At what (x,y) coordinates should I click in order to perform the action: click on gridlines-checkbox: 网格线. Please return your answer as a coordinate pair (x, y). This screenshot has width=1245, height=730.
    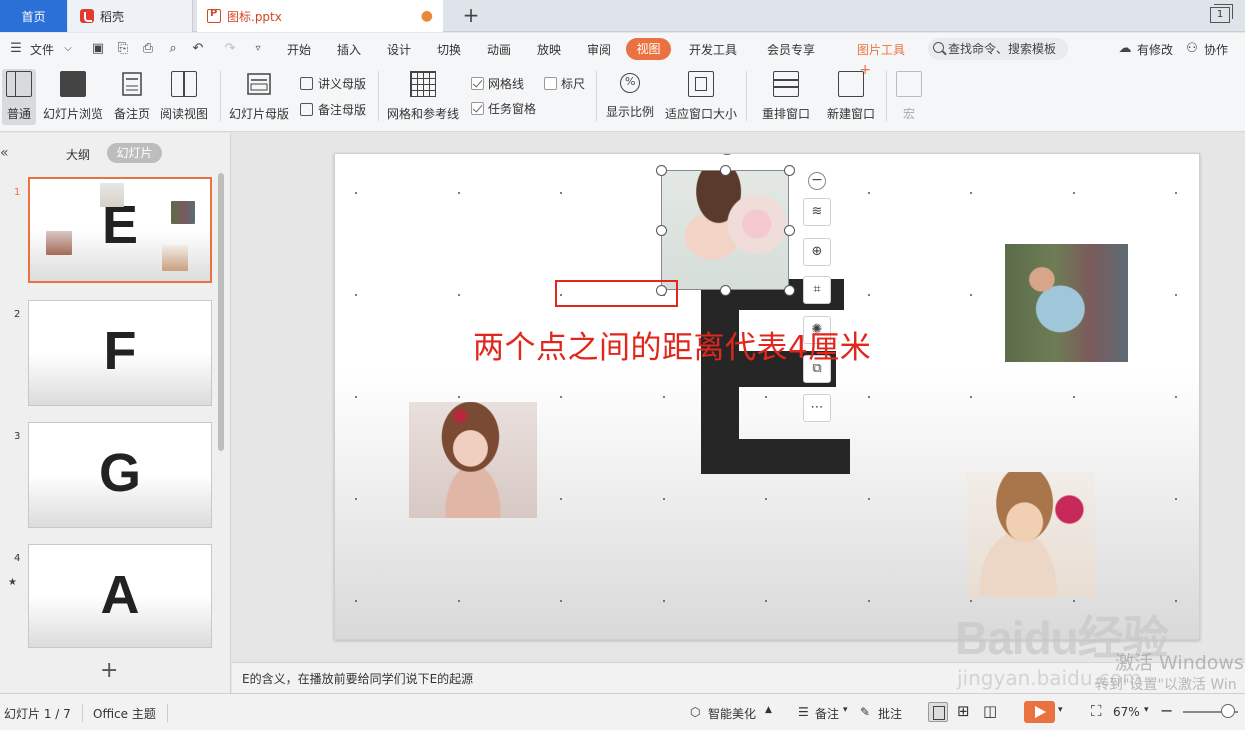
    Looking at the image, I should click on (497, 83).